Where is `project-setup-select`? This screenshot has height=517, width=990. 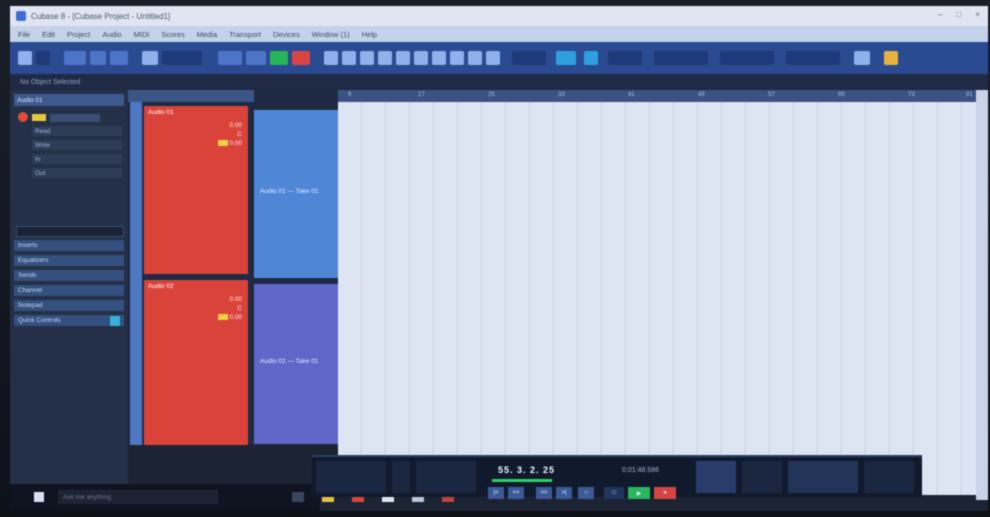
project-setup-select is located at coordinates (813, 58).